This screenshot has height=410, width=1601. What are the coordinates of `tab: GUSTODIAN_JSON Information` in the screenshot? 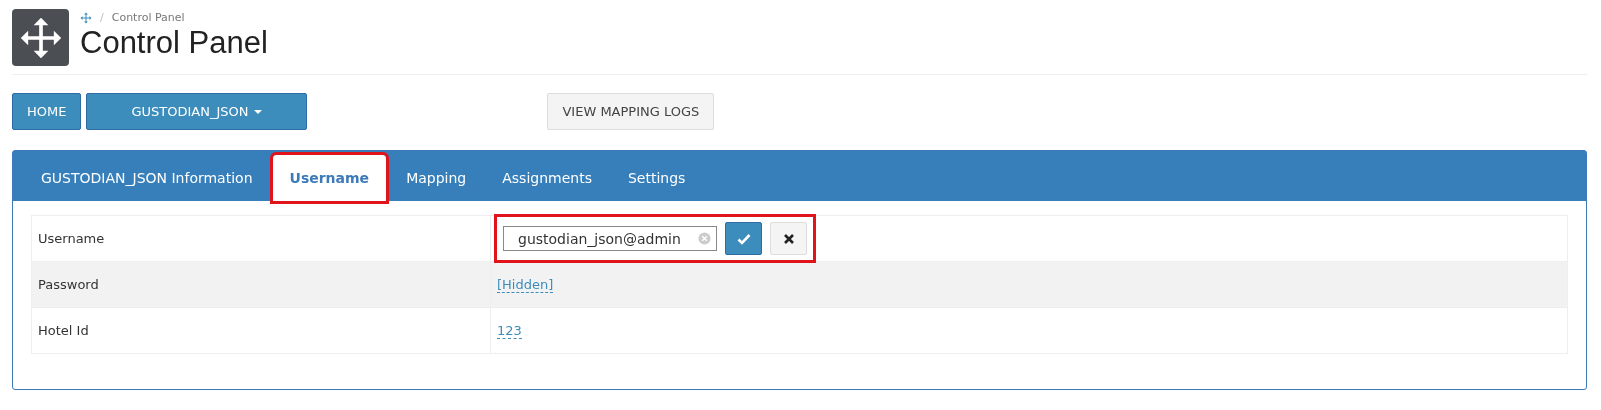 It's located at (147, 178).